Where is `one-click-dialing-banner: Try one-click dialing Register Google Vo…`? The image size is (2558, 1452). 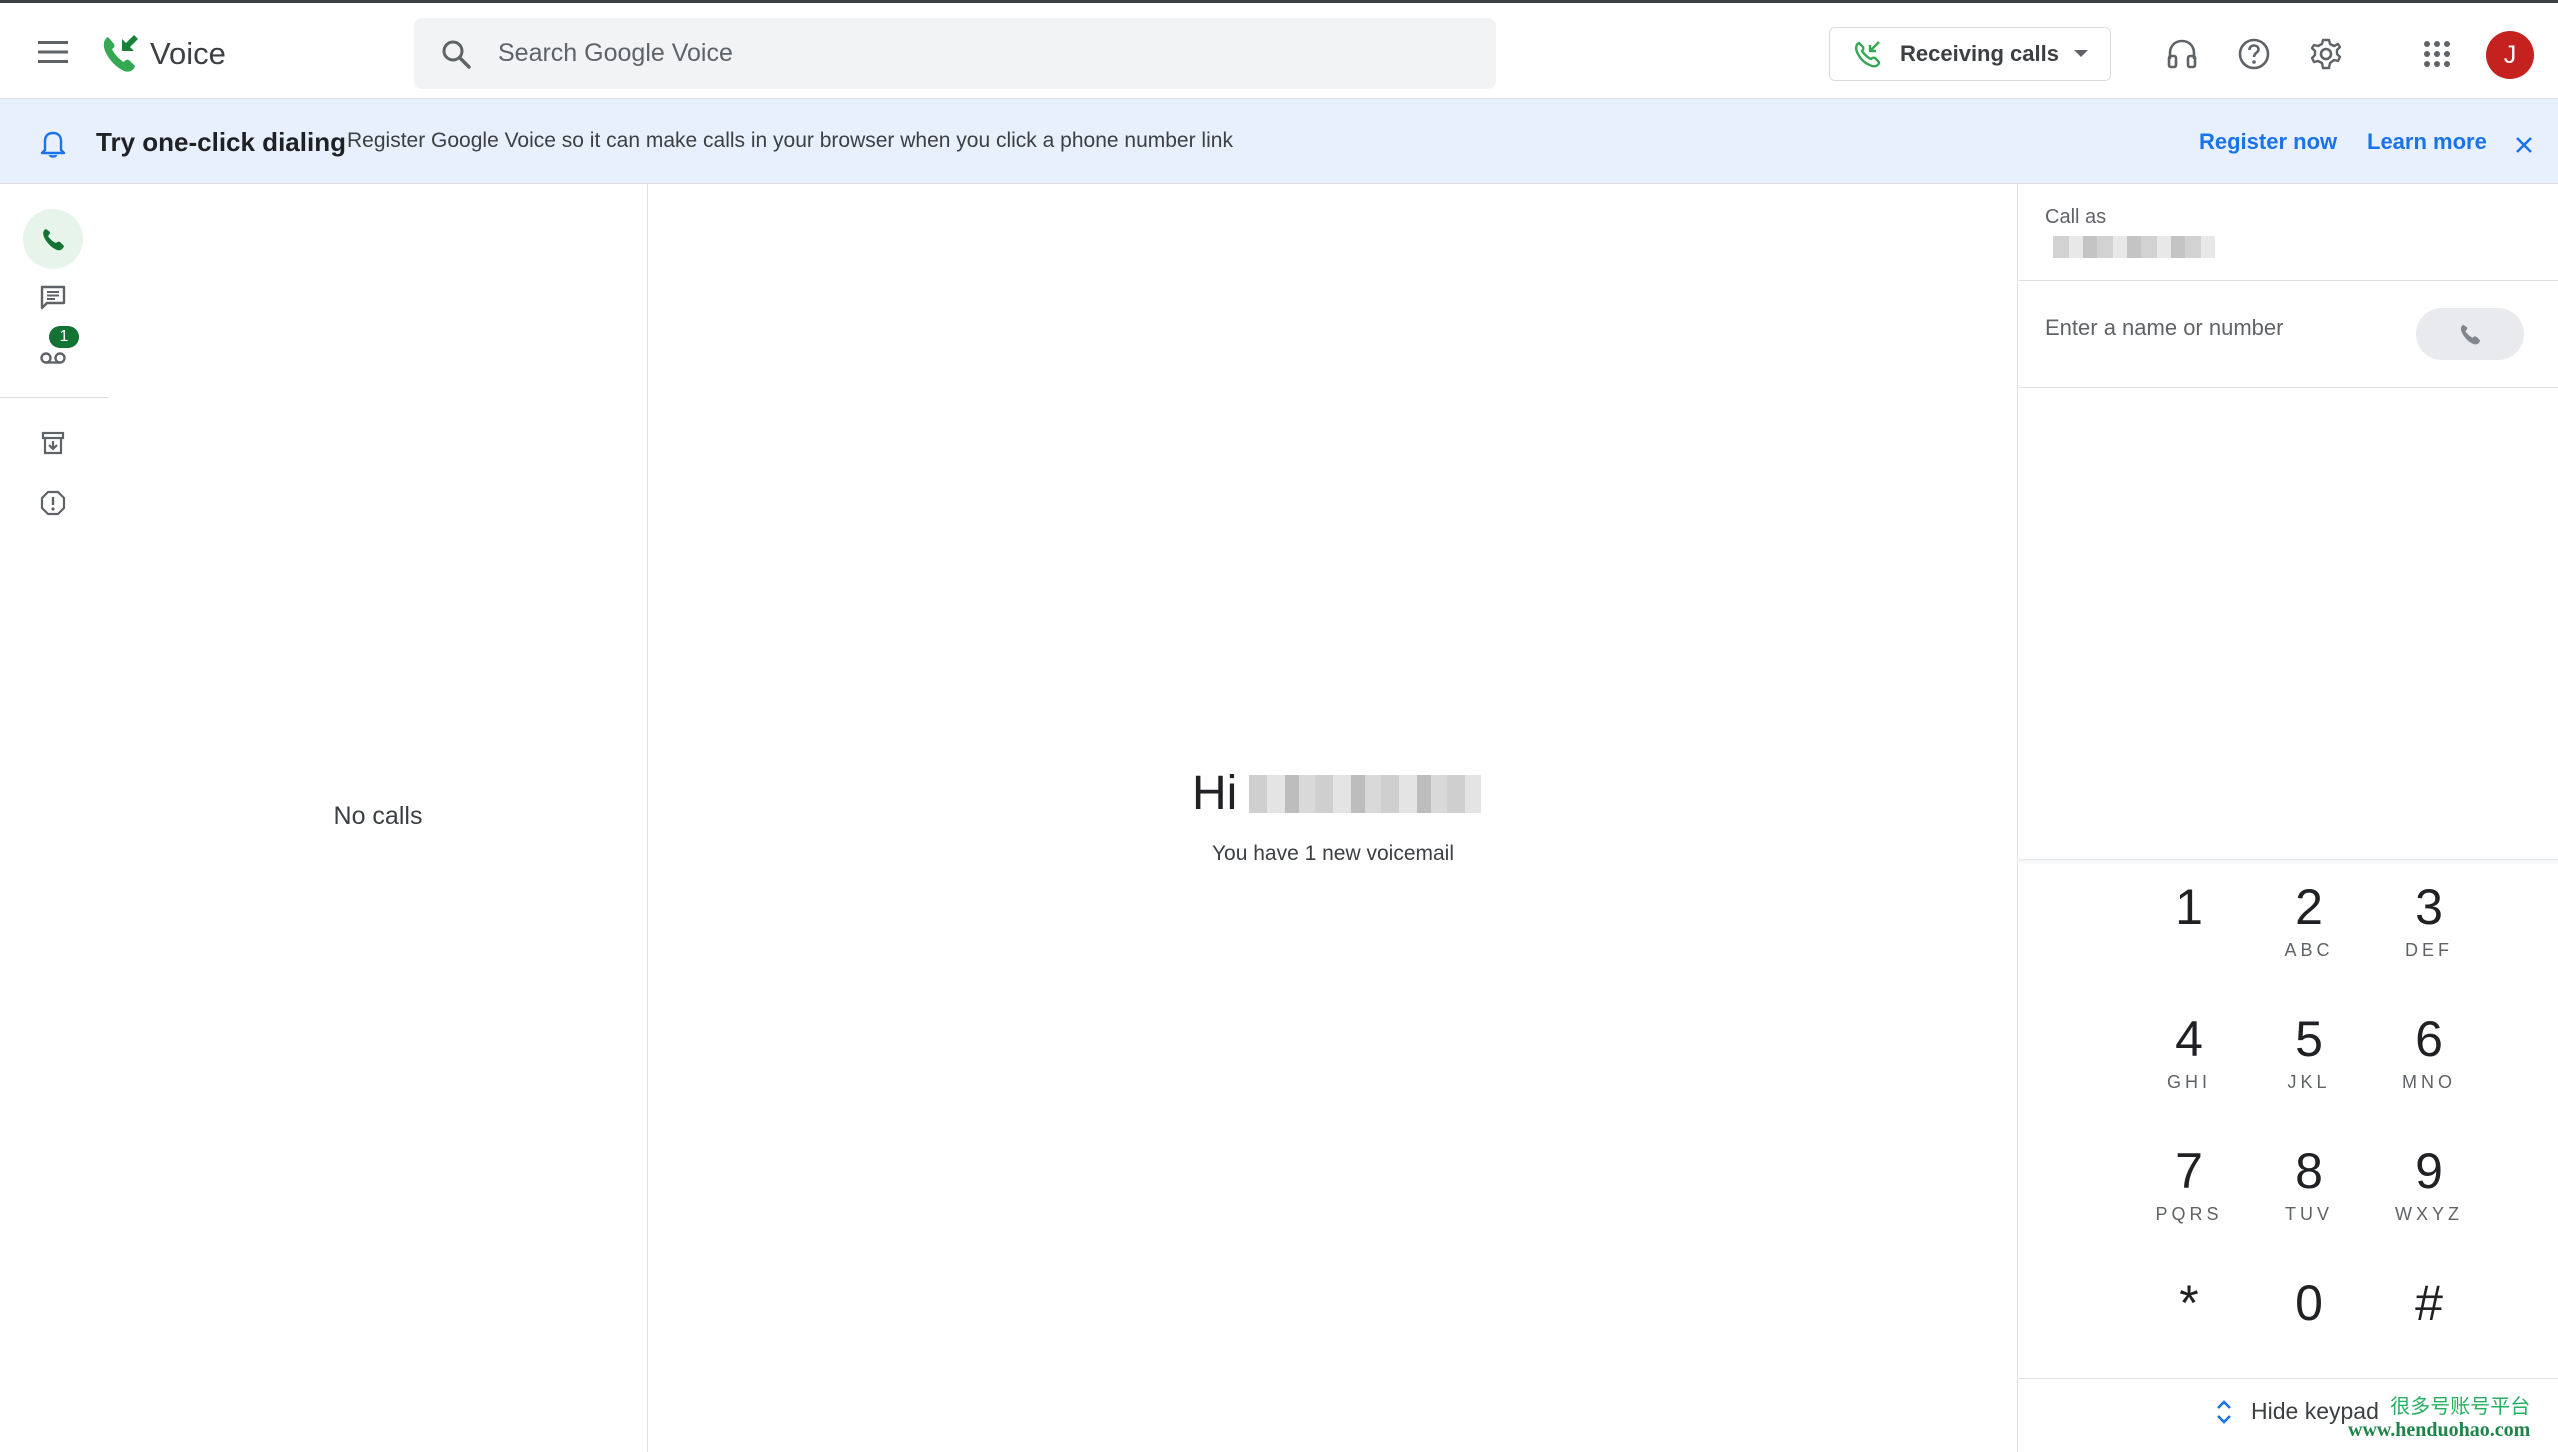
one-click-dialing-banner: Try one-click dialing Register Google Vo… is located at coordinates (1279, 141).